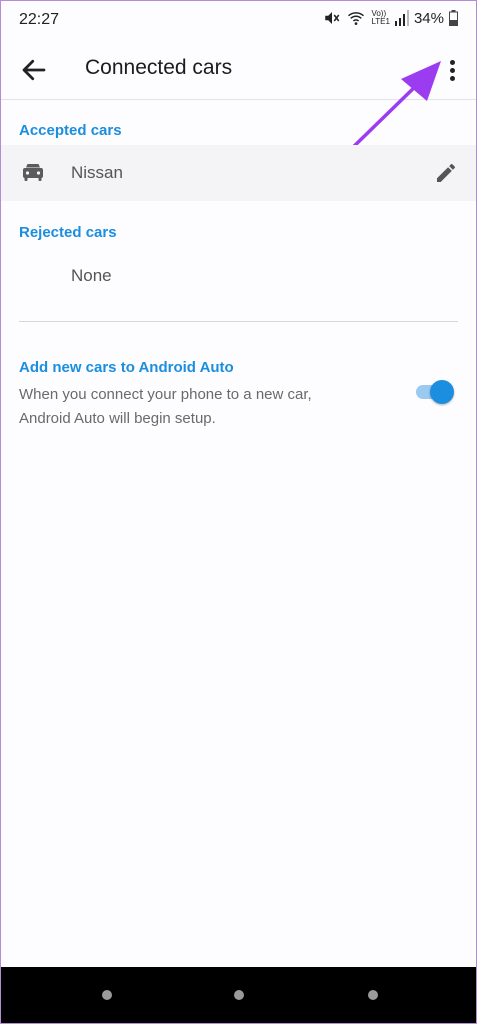 This screenshot has width=477, height=1024. What do you see at coordinates (238, 173) in the screenshot?
I see `accepted-car-row: Nissan` at bounding box center [238, 173].